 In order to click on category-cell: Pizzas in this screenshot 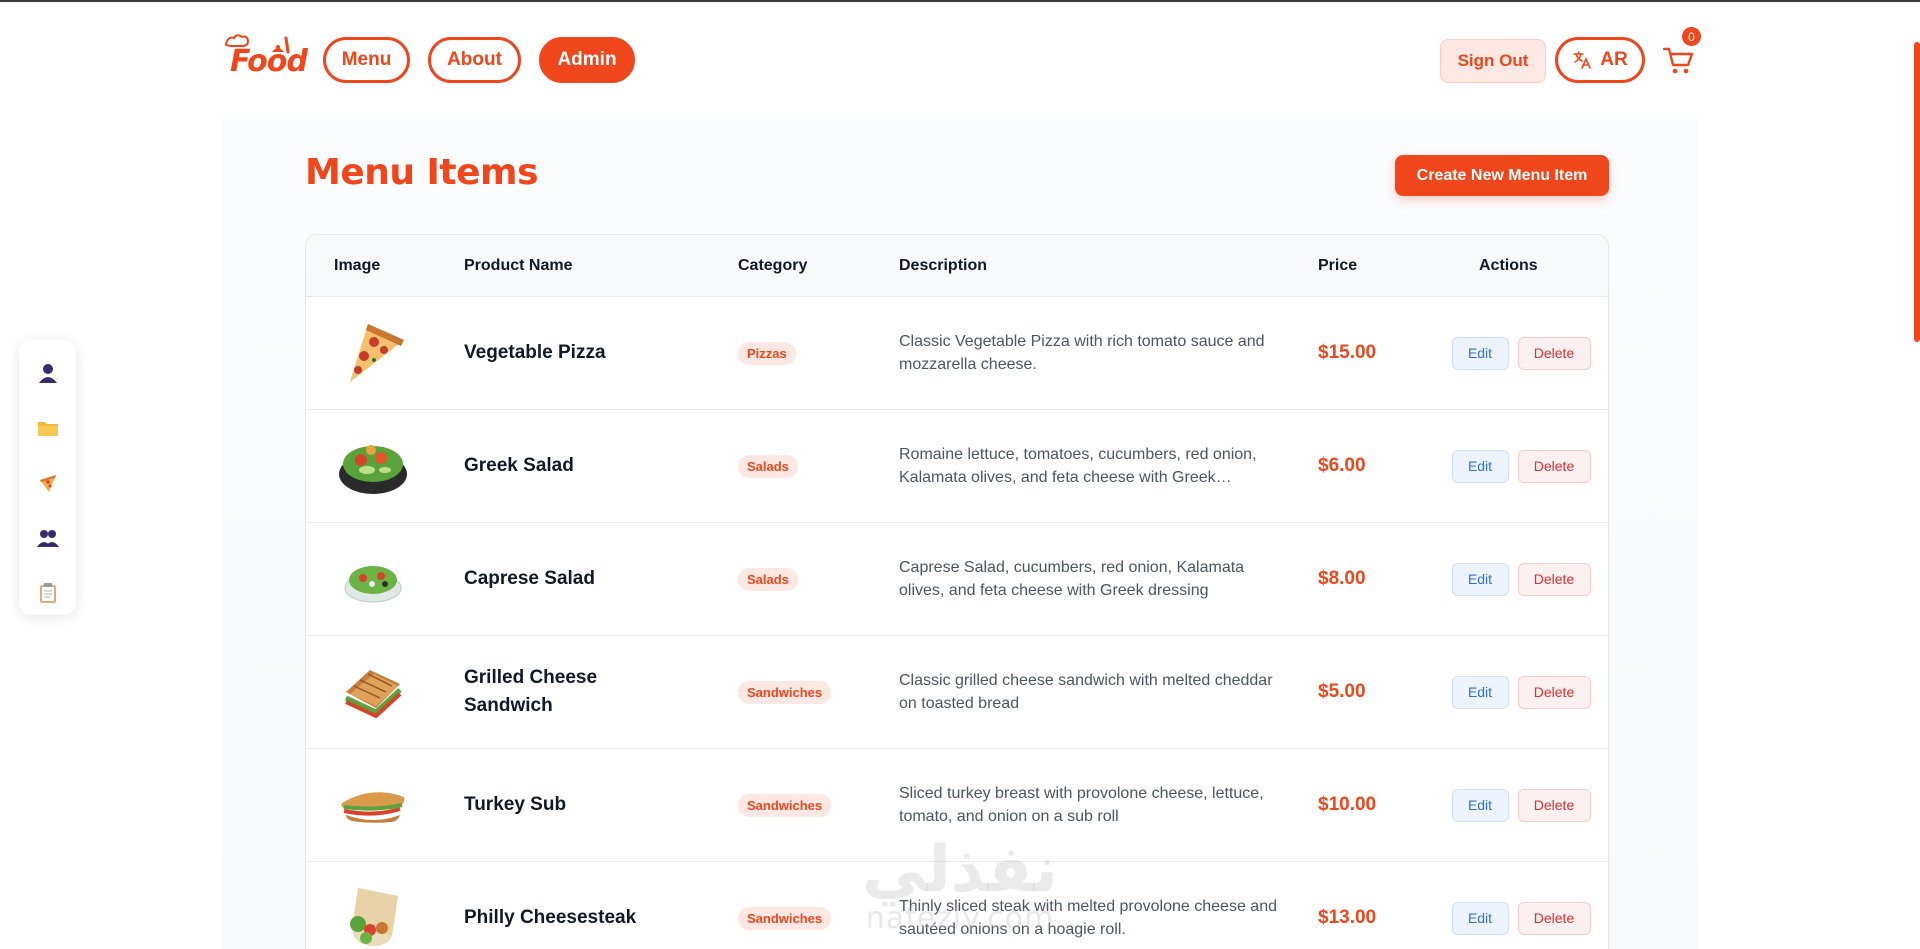, I will do `click(808, 353)`.